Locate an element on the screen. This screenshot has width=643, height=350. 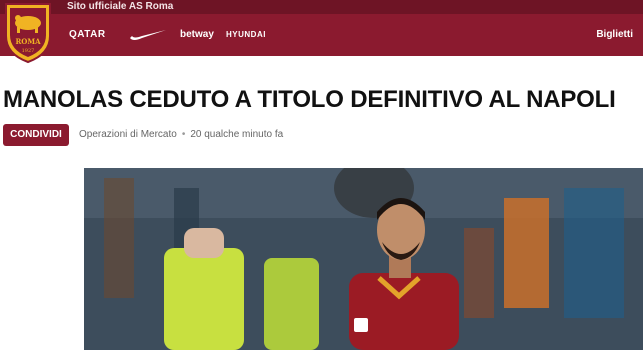
crest-text: ROMA is located at coordinates (28, 41).